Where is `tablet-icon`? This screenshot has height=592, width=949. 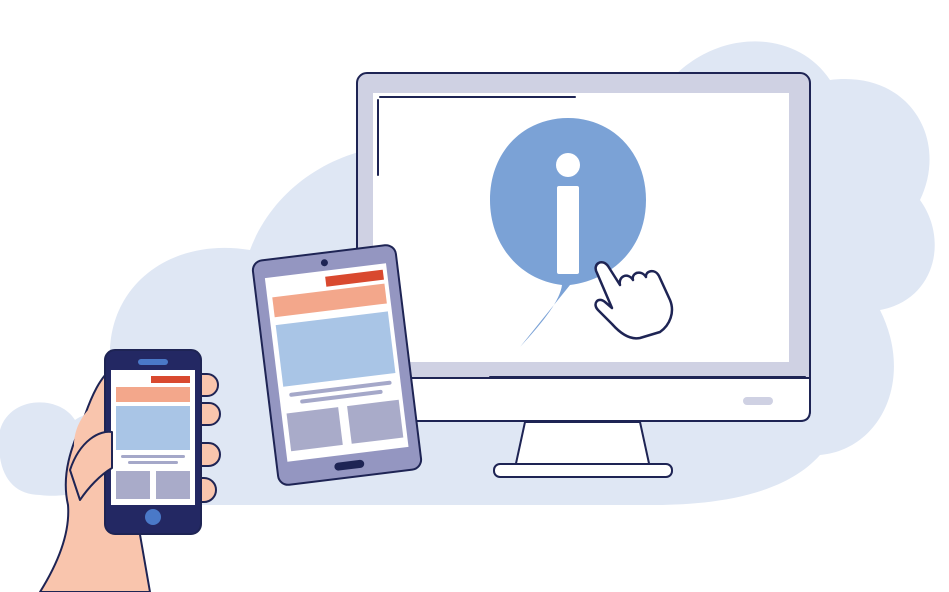 tablet-icon is located at coordinates (337, 365).